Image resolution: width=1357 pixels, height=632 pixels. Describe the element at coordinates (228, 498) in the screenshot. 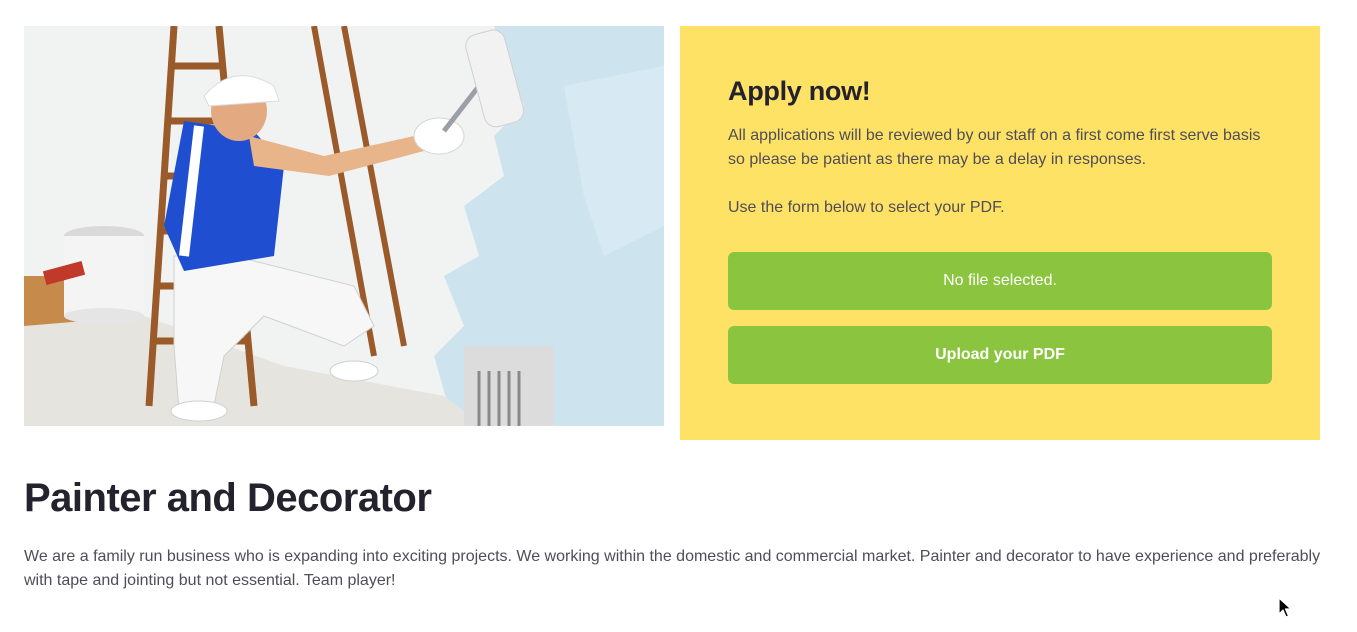

I see `job-title: Painter and Decorator` at that location.